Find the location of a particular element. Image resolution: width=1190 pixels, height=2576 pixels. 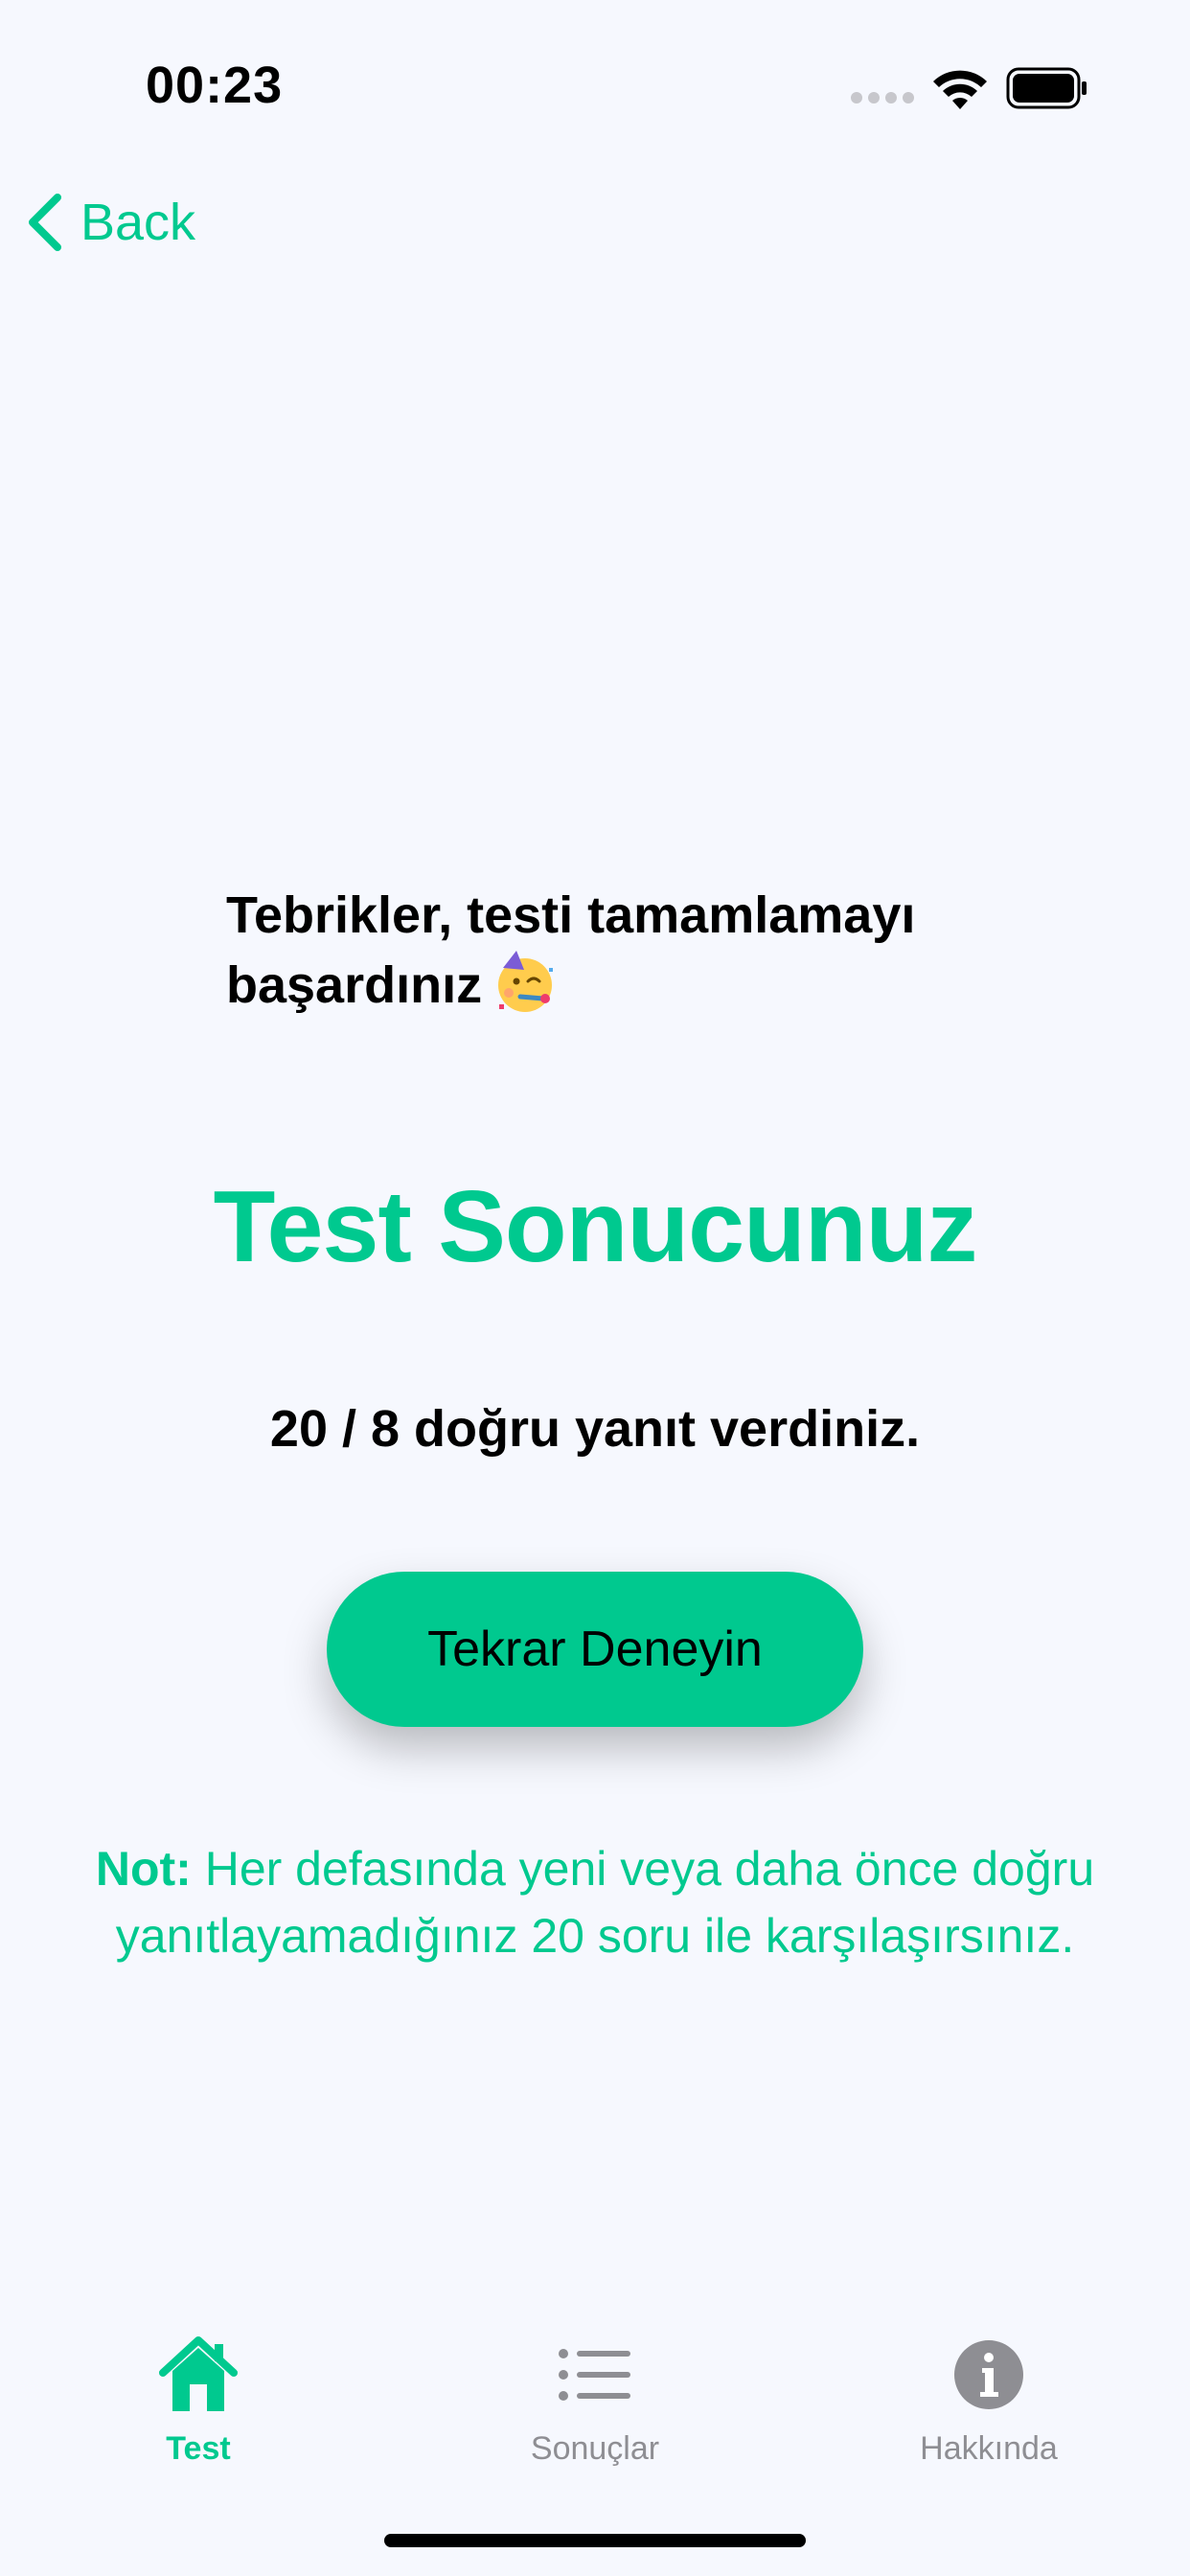

score-text: 20 / 8 doğru yanıt verdiniz. is located at coordinates (595, 1429).